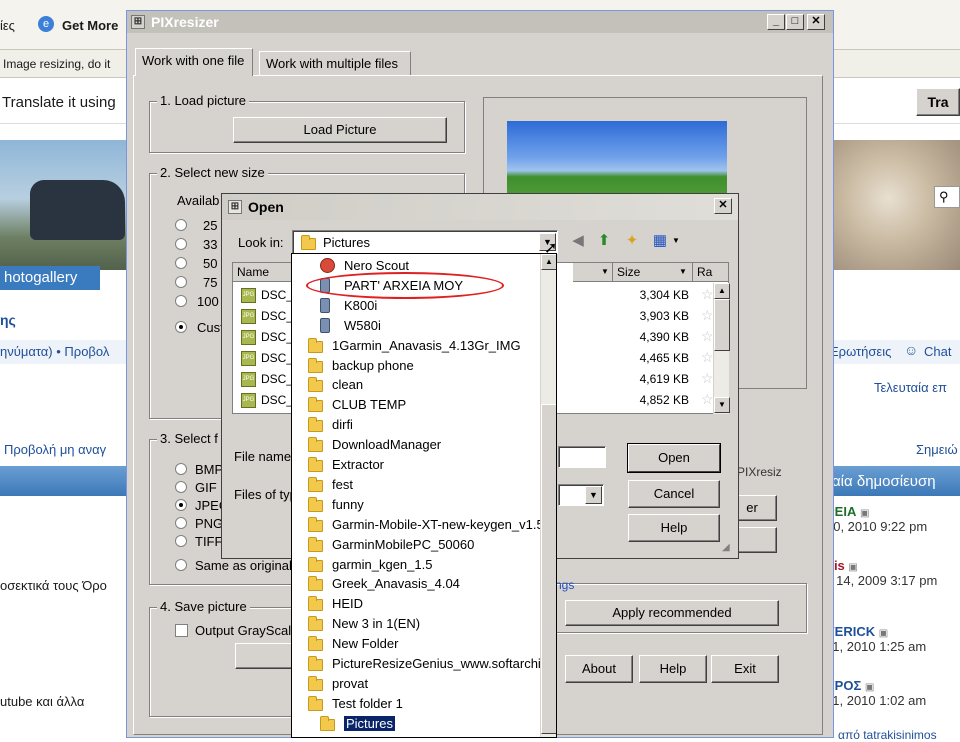  Describe the element at coordinates (181, 487) in the screenshot. I see `format-radio-gif` at that location.